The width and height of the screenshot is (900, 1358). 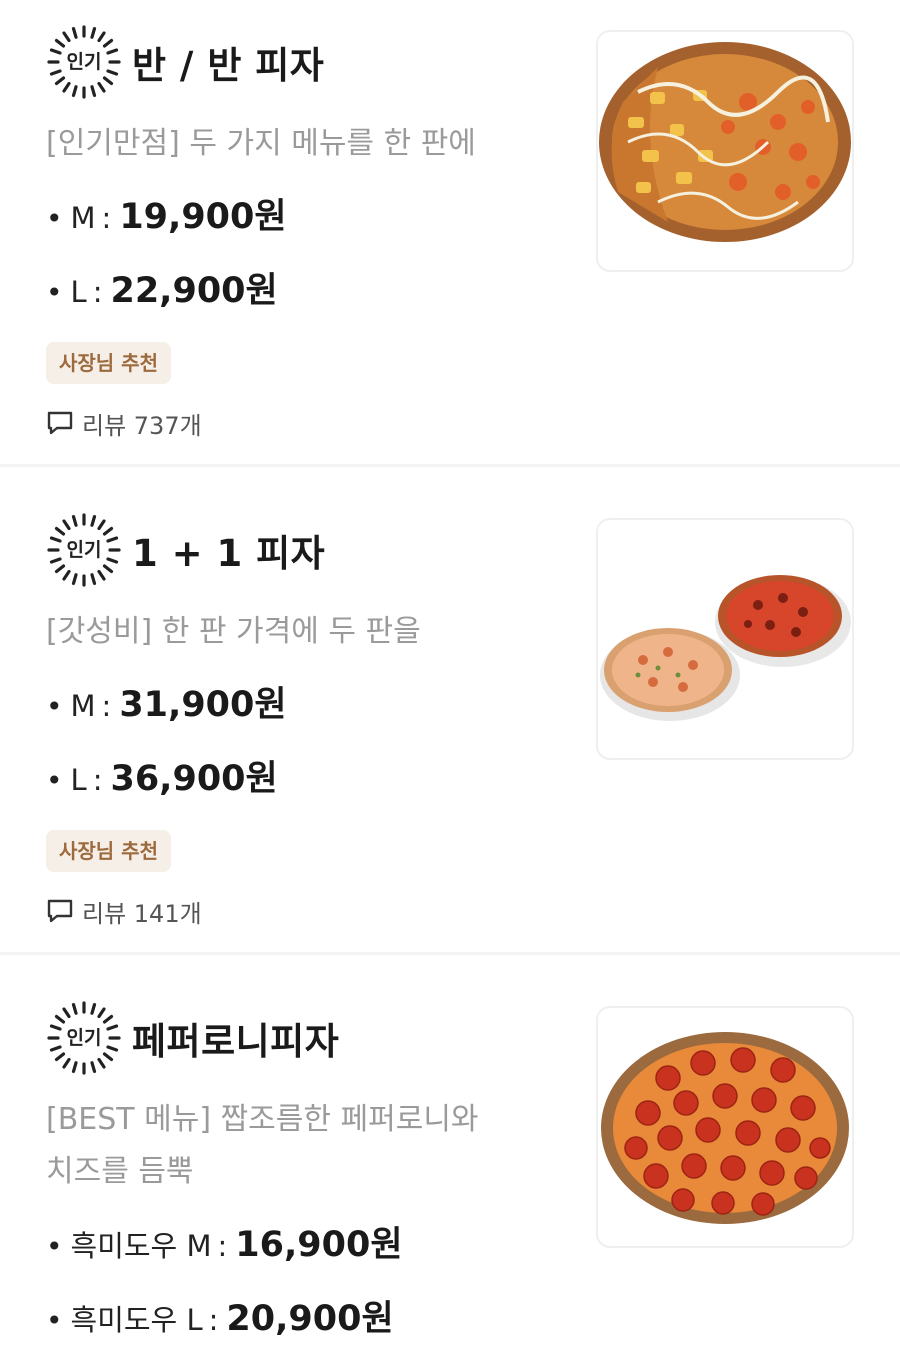 I want to click on price-option: • L : 36,900원, so click(x=306, y=779).